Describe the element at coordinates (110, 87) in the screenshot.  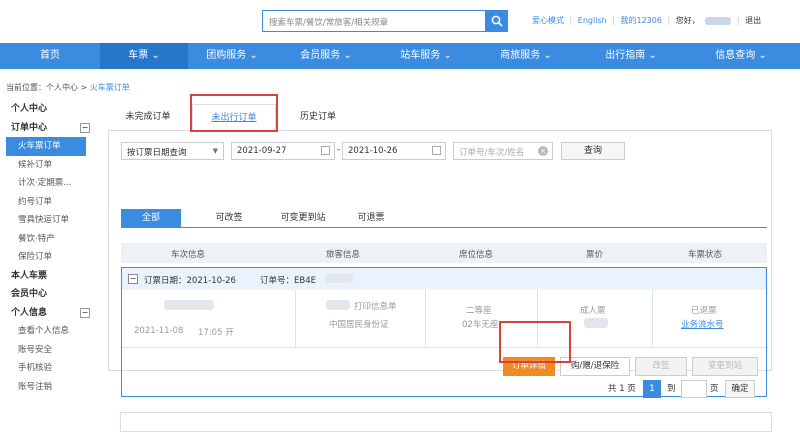
I see `breadcrumb-current: 火车票订单` at that location.